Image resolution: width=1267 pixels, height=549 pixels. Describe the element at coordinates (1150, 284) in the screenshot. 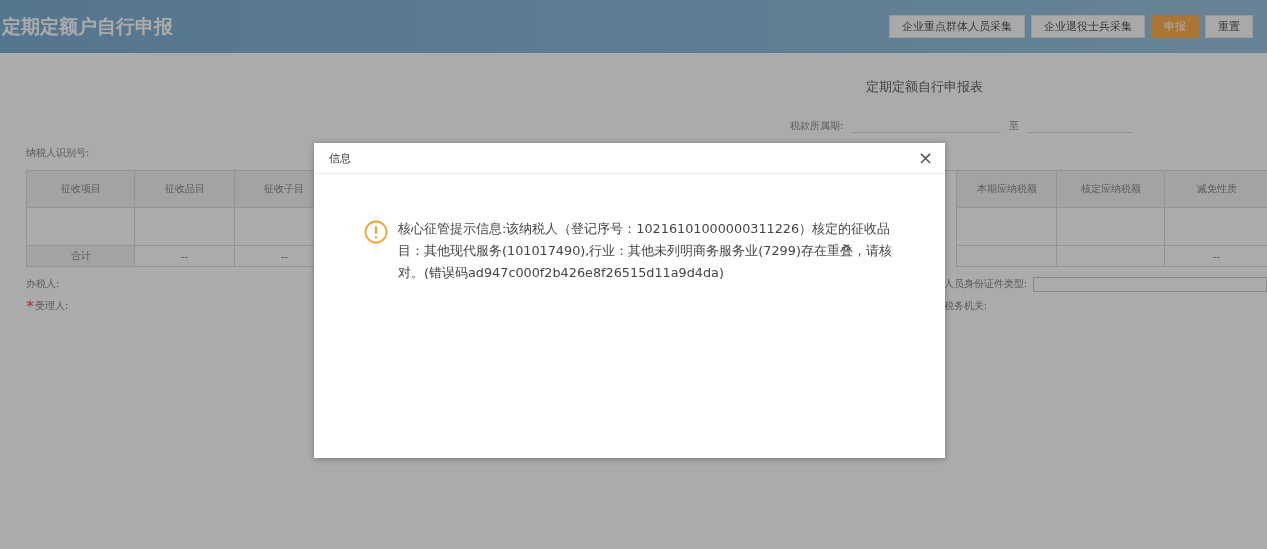

I see `id-type-select` at that location.